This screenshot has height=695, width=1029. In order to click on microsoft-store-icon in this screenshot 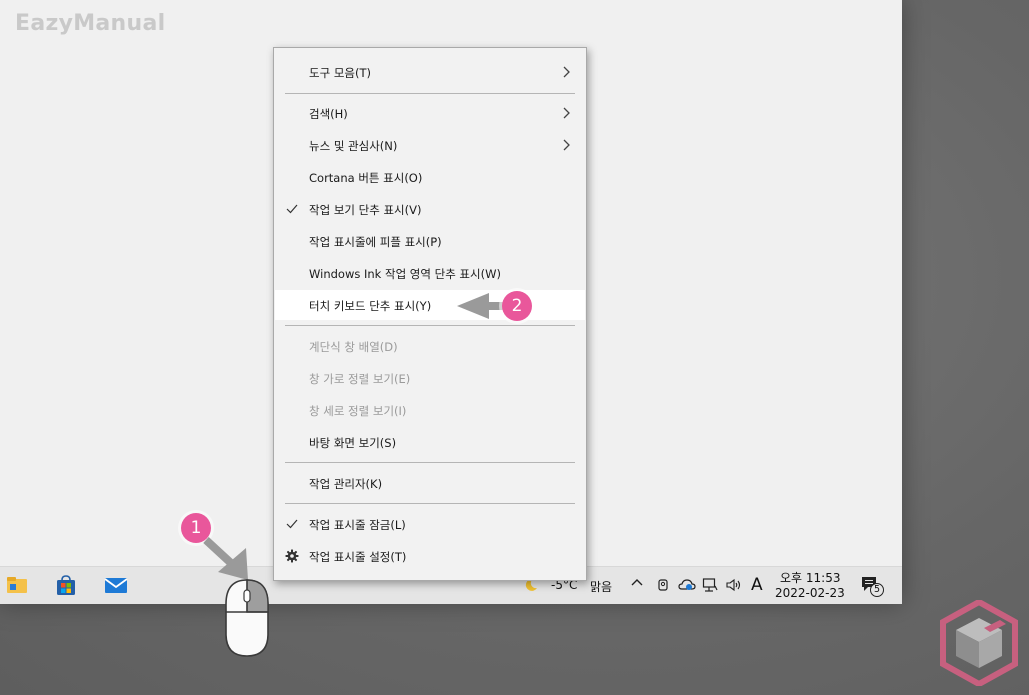, I will do `click(66, 585)`.